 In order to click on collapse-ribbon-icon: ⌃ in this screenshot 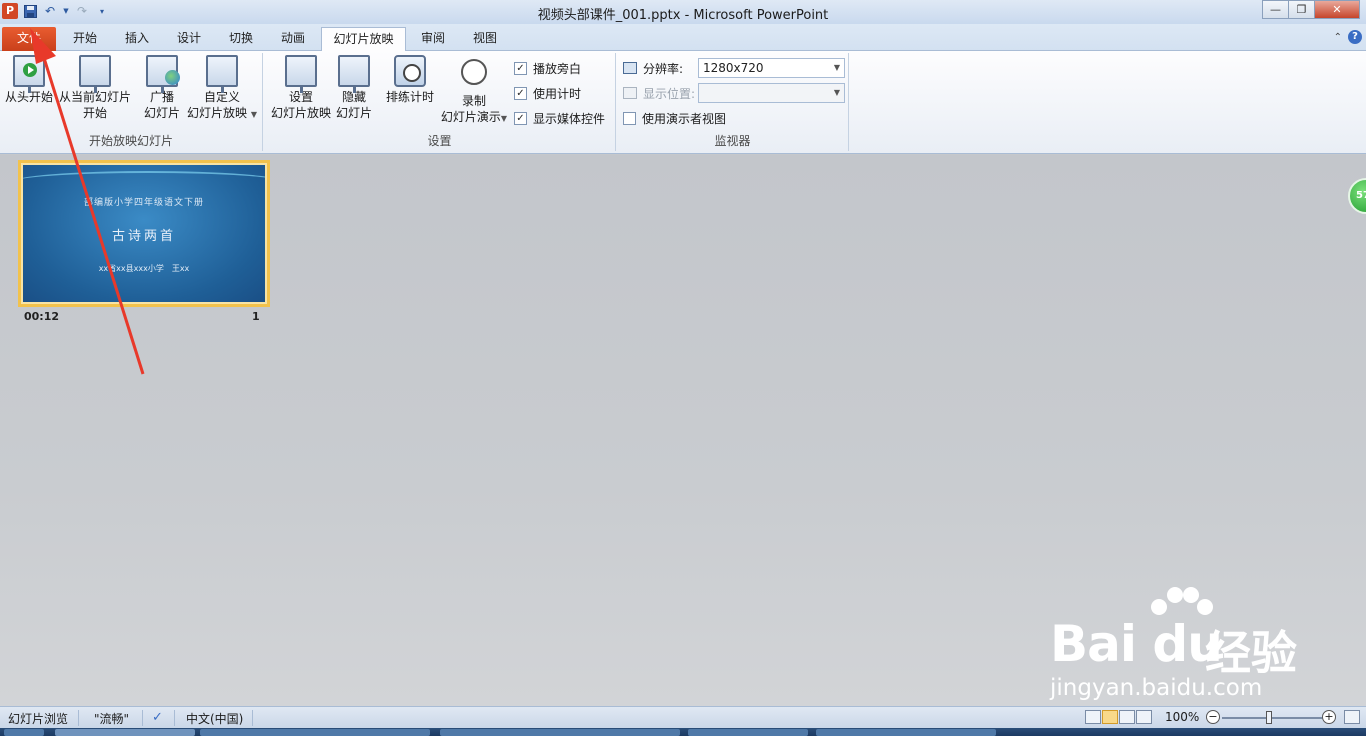, I will do `click(1338, 37)`.